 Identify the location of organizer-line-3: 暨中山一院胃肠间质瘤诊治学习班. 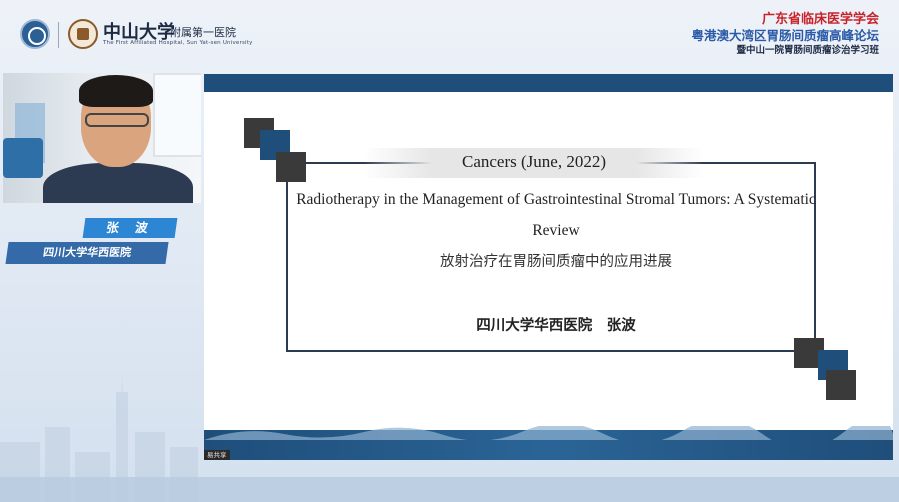
(807, 50).